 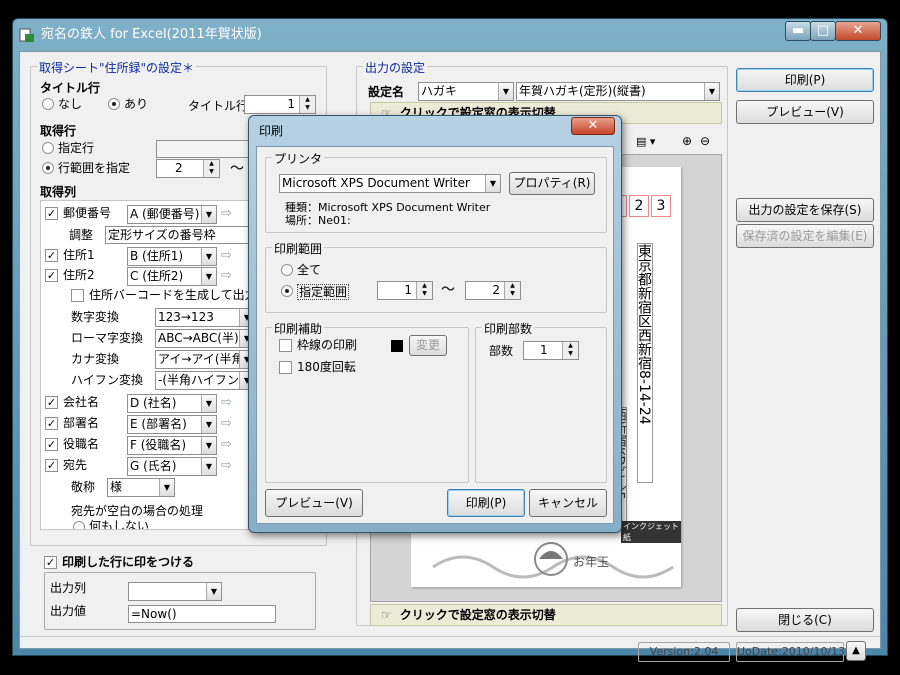 What do you see at coordinates (508, 328) in the screenshot?
I see `copies-group-title: 印刷部数` at bounding box center [508, 328].